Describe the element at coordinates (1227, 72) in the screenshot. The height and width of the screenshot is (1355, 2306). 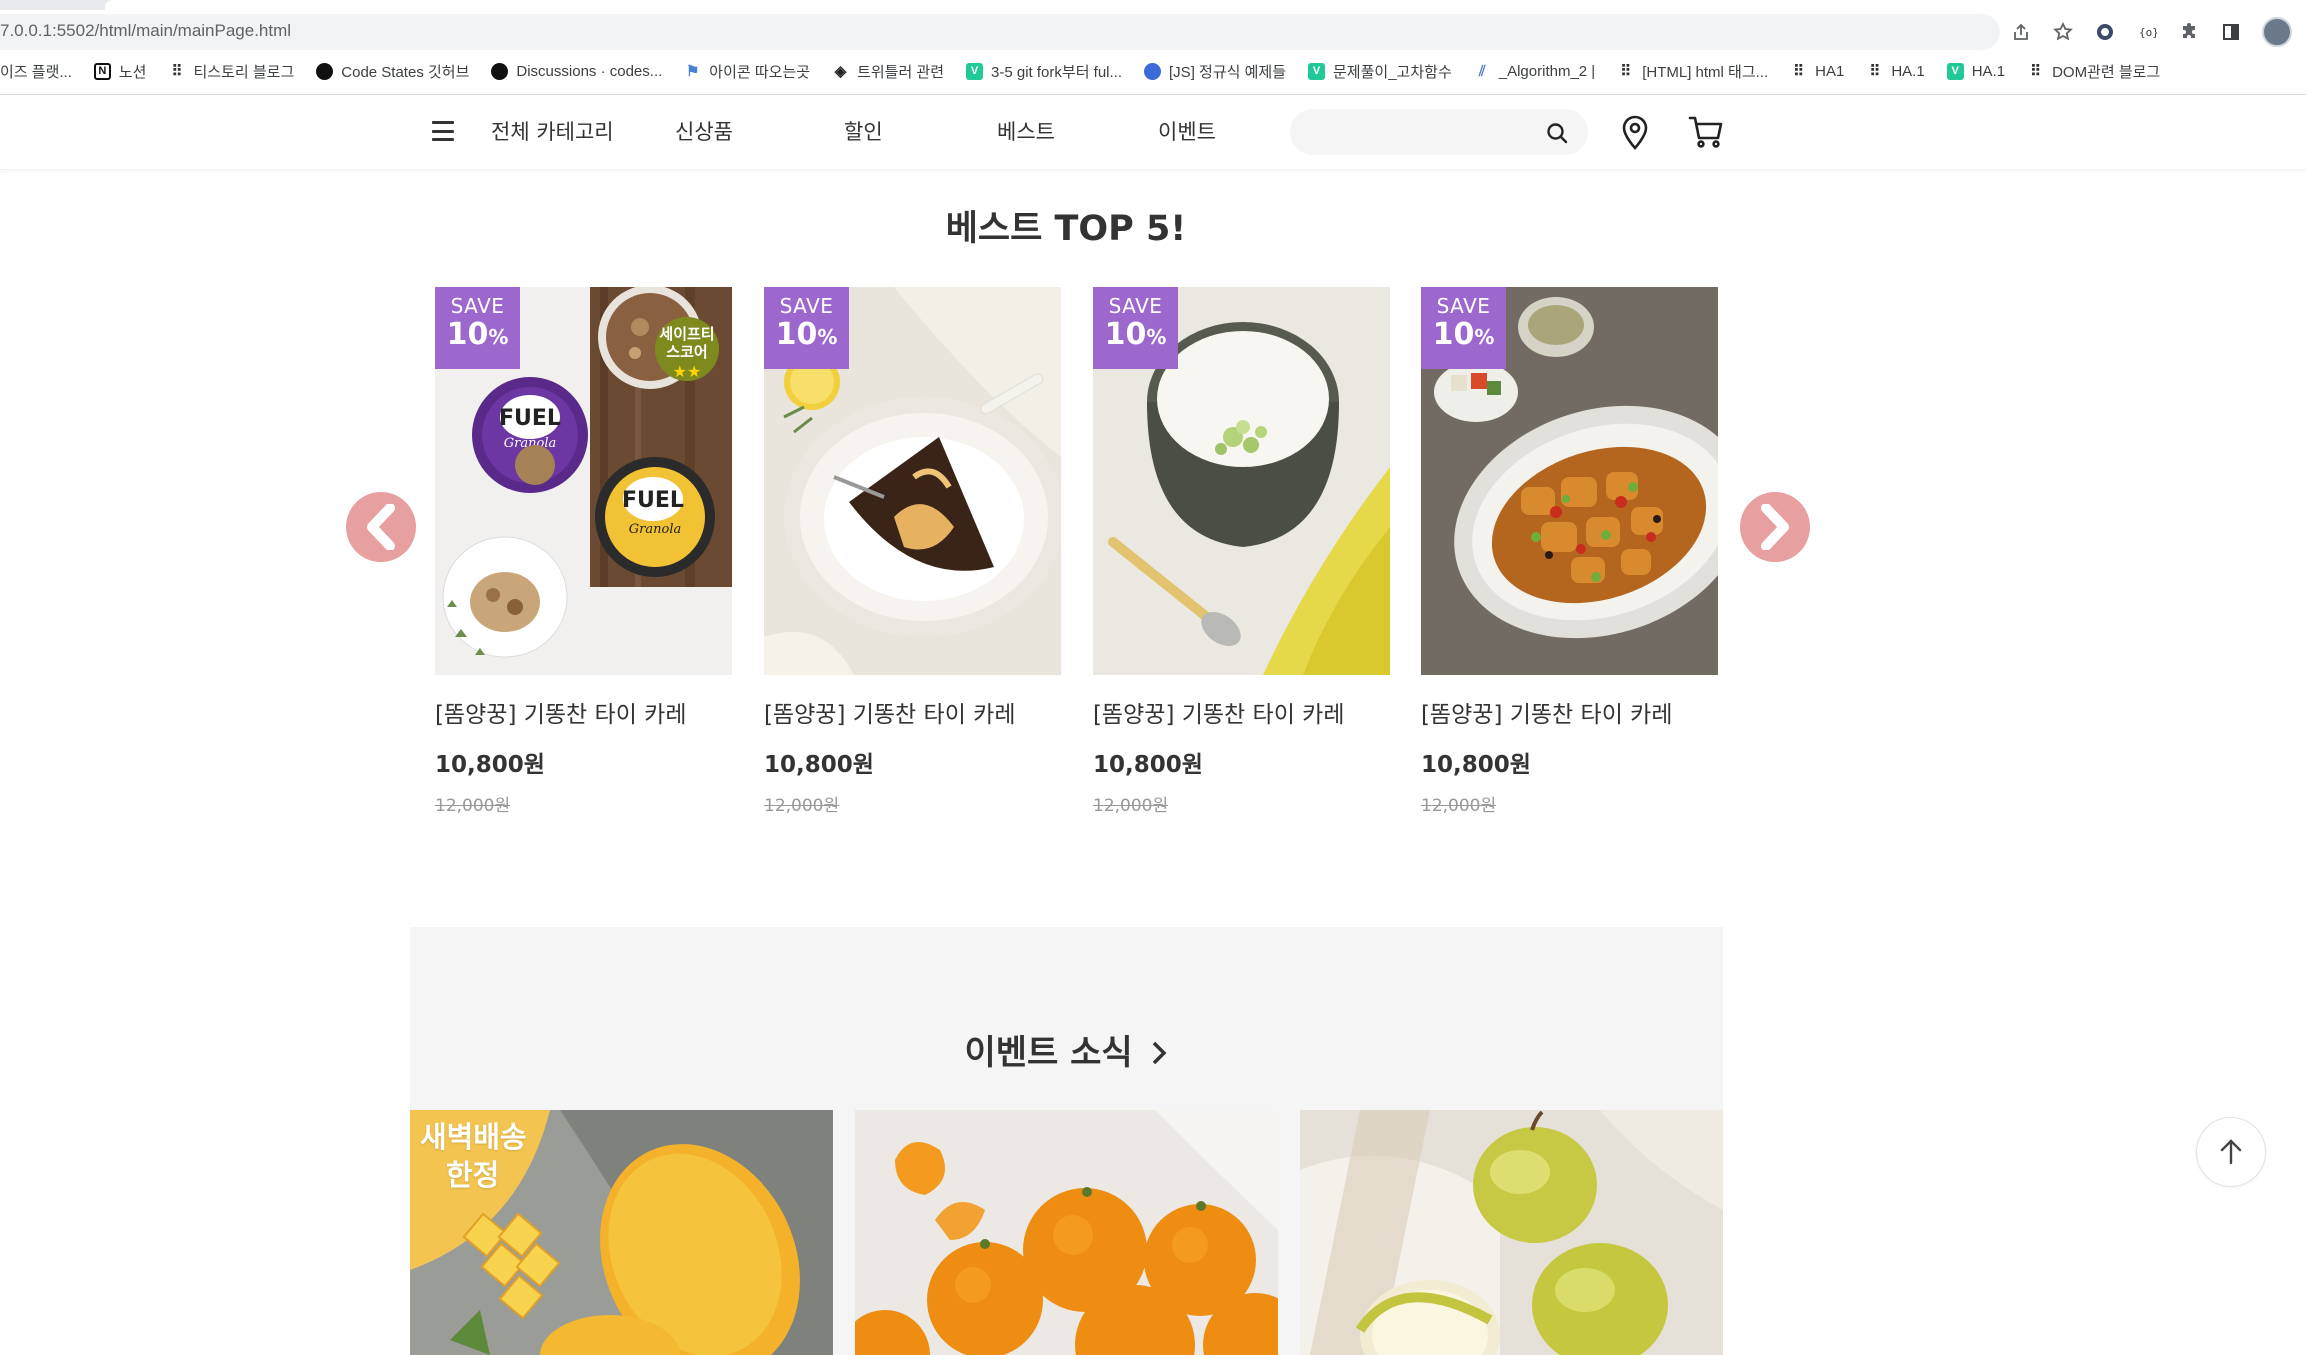
I see `bookmark-label: [JS] 정규식 예제들` at that location.